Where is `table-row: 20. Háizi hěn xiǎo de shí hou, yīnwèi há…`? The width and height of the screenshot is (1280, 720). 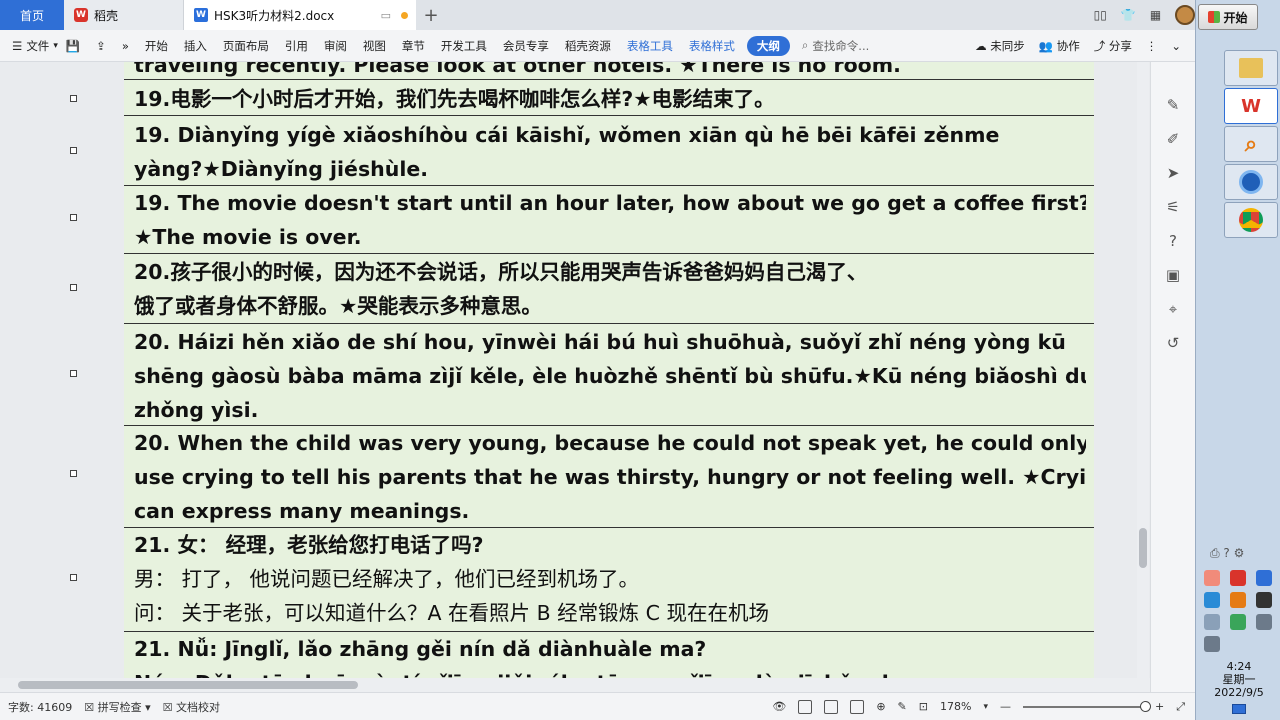 table-row: 20. Háizi hěn xiǎo de shí hou, yīnwèi há… is located at coordinates (609, 375).